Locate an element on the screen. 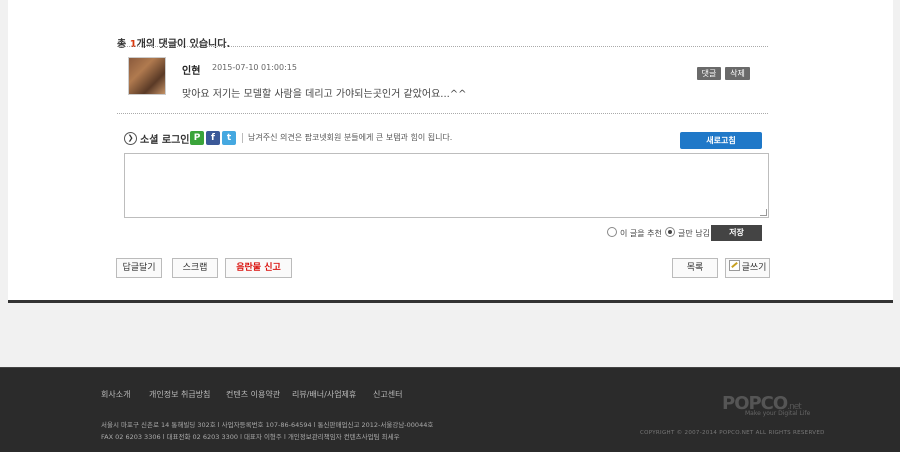 The width and height of the screenshot is (900, 452). comment-count-heading: 총 1개의 댓글이 있습니다. is located at coordinates (174, 44).